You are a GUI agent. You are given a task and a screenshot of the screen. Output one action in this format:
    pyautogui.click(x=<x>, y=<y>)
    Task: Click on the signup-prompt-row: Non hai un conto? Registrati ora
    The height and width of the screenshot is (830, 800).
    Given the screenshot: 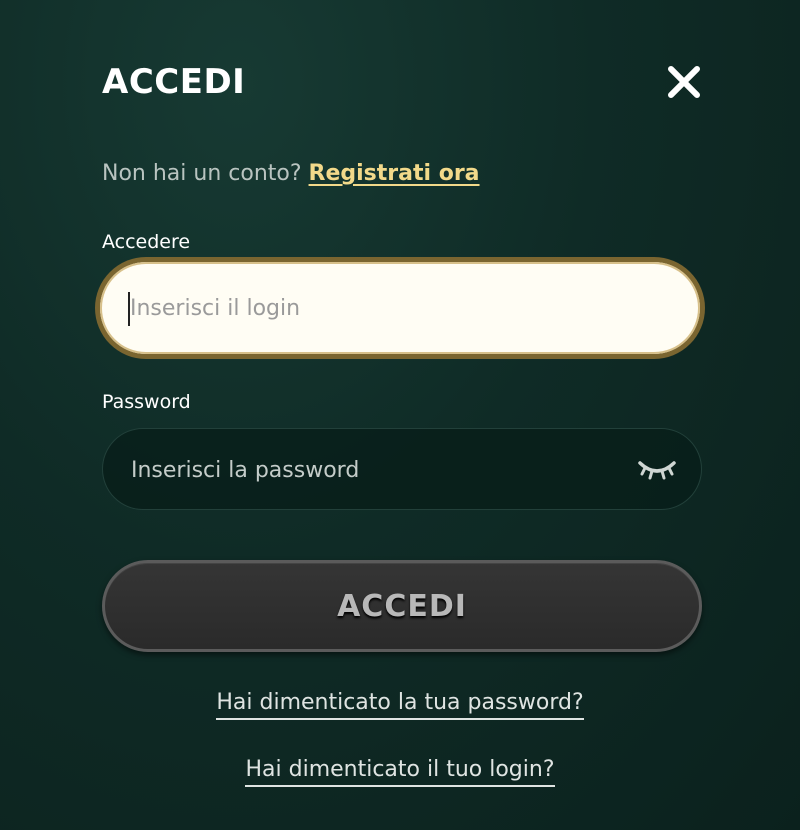 What is the action you would take?
    pyautogui.click(x=291, y=174)
    